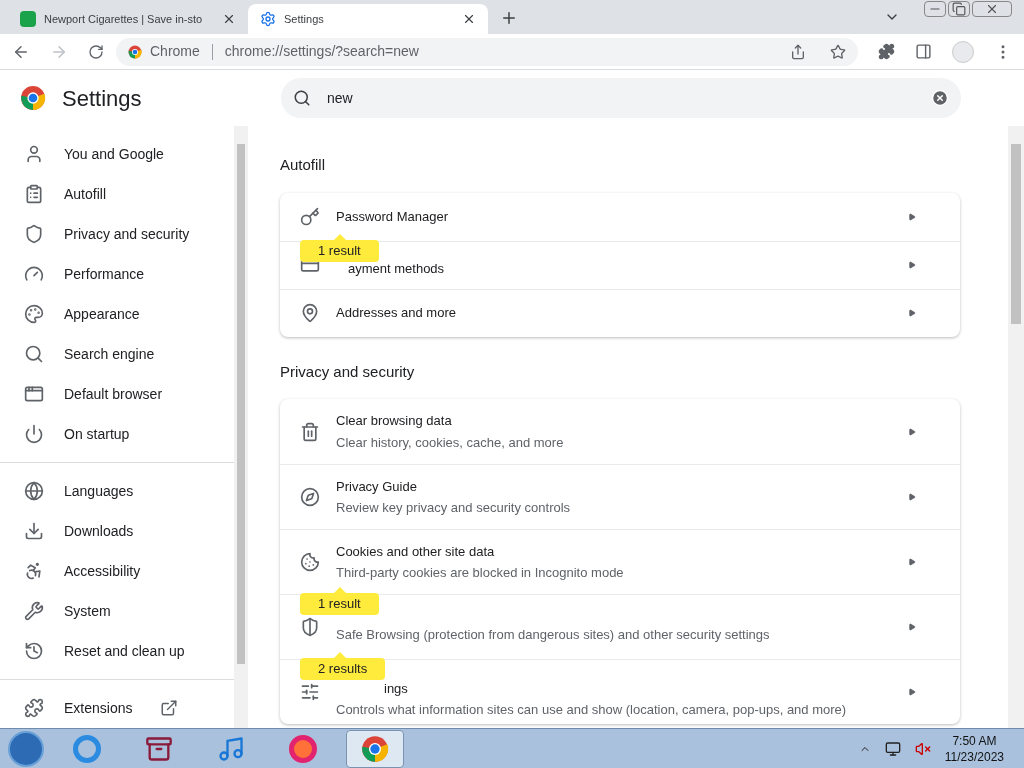 The image size is (1024, 768). I want to click on row-title: Cookies and other site data, so click(416, 551).